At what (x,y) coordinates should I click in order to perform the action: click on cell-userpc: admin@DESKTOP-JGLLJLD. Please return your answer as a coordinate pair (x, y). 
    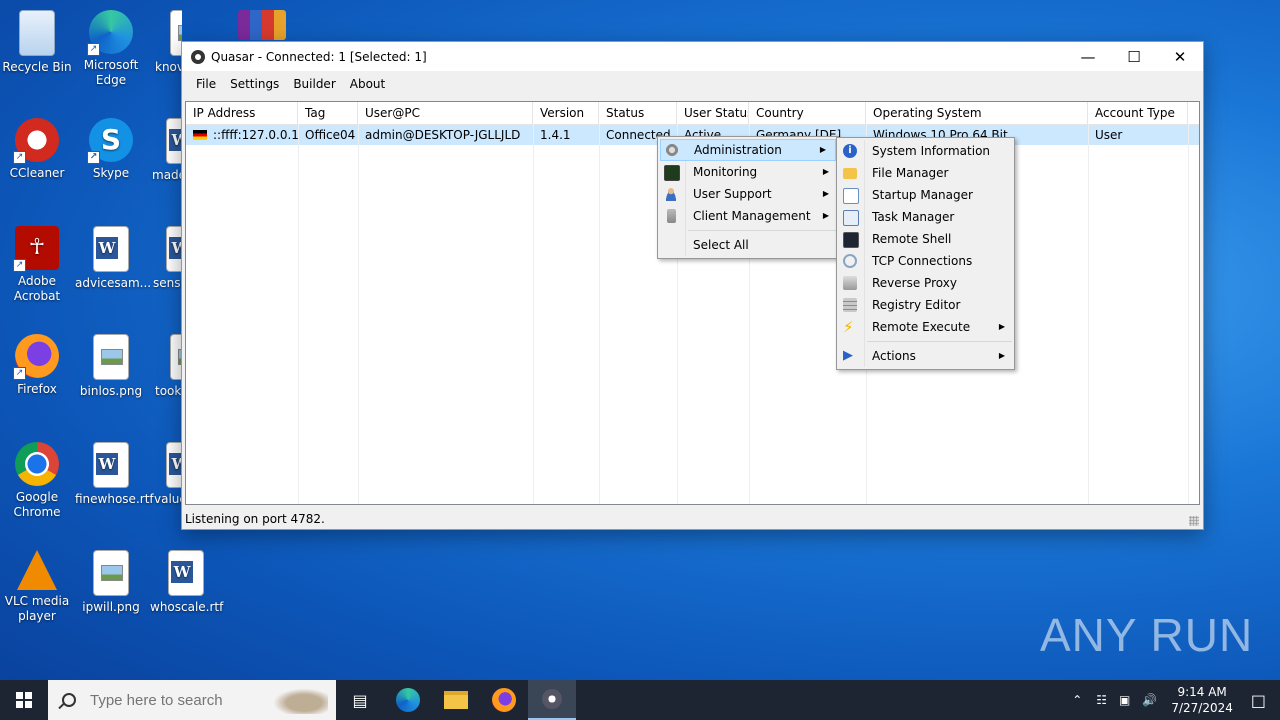
    Looking at the image, I should click on (443, 135).